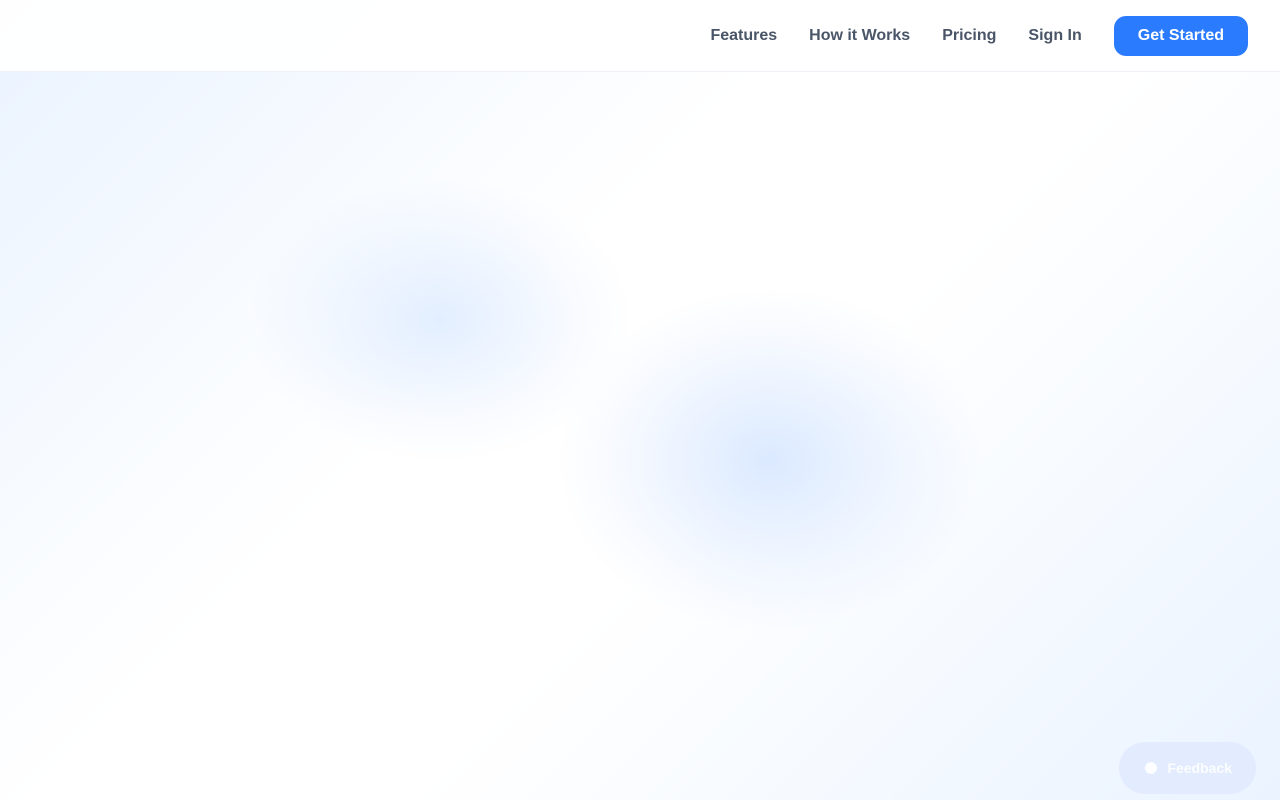 The width and height of the screenshot is (1280, 800). What do you see at coordinates (859, 36) in the screenshot?
I see `nav-link-how-it-works: How it Works` at bounding box center [859, 36].